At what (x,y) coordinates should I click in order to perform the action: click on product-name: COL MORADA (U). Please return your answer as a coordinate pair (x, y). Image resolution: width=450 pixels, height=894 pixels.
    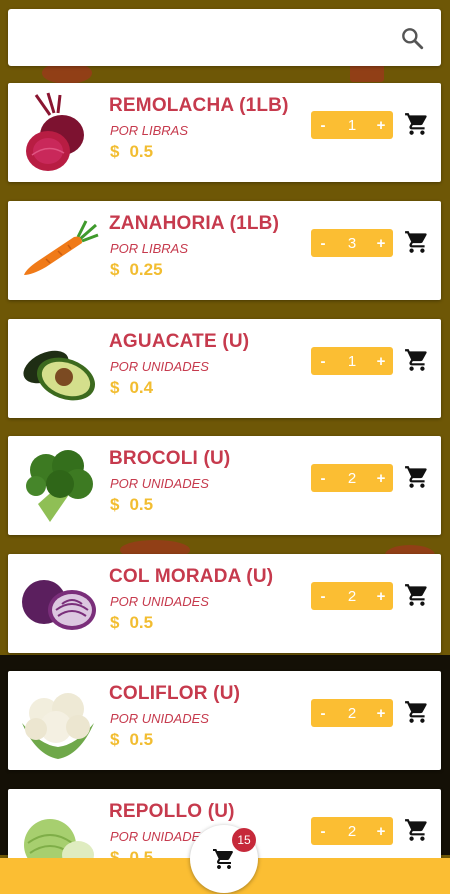
    Looking at the image, I should click on (191, 576).